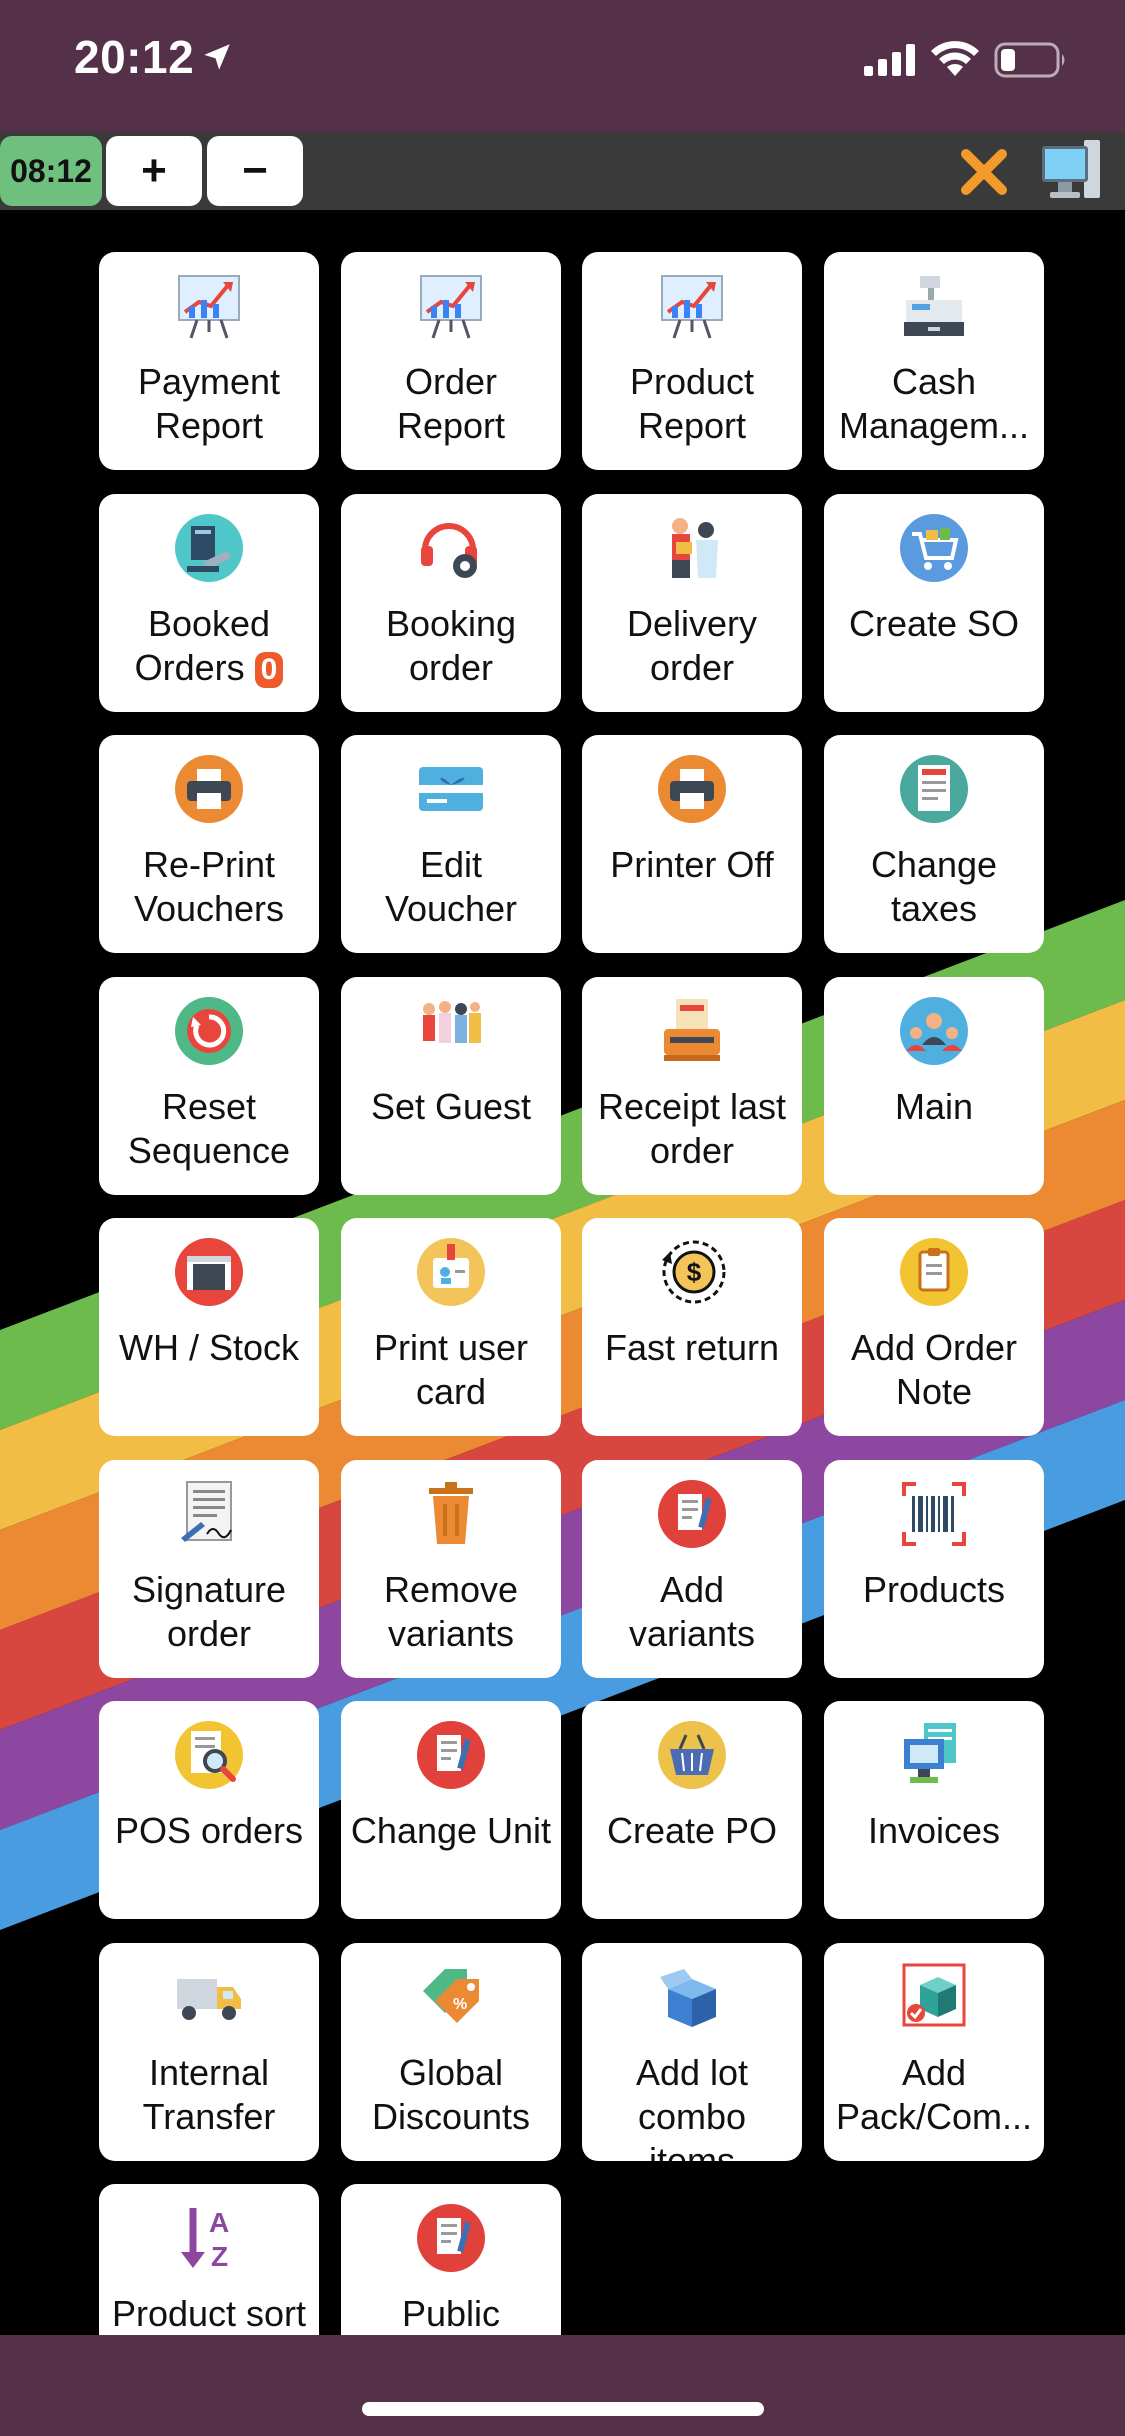  I want to click on tile-label: Printer Off, so click(692, 864).